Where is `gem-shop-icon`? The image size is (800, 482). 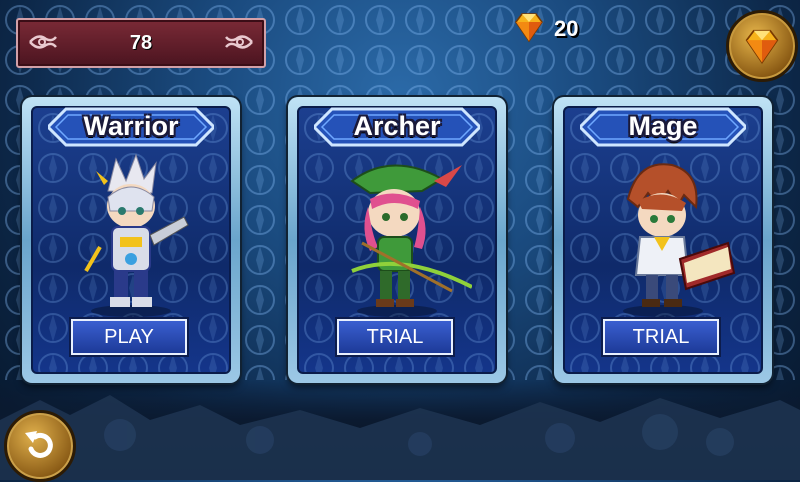
gem-shop-icon is located at coordinates (762, 47).